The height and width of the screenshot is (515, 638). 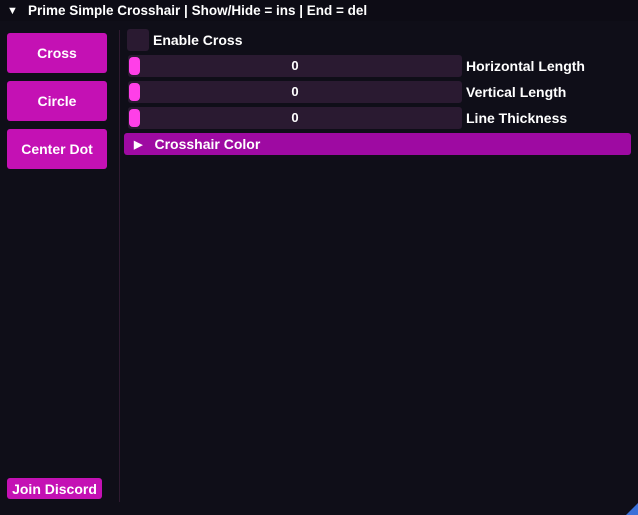 I want to click on resize-grip, so click(x=632, y=509).